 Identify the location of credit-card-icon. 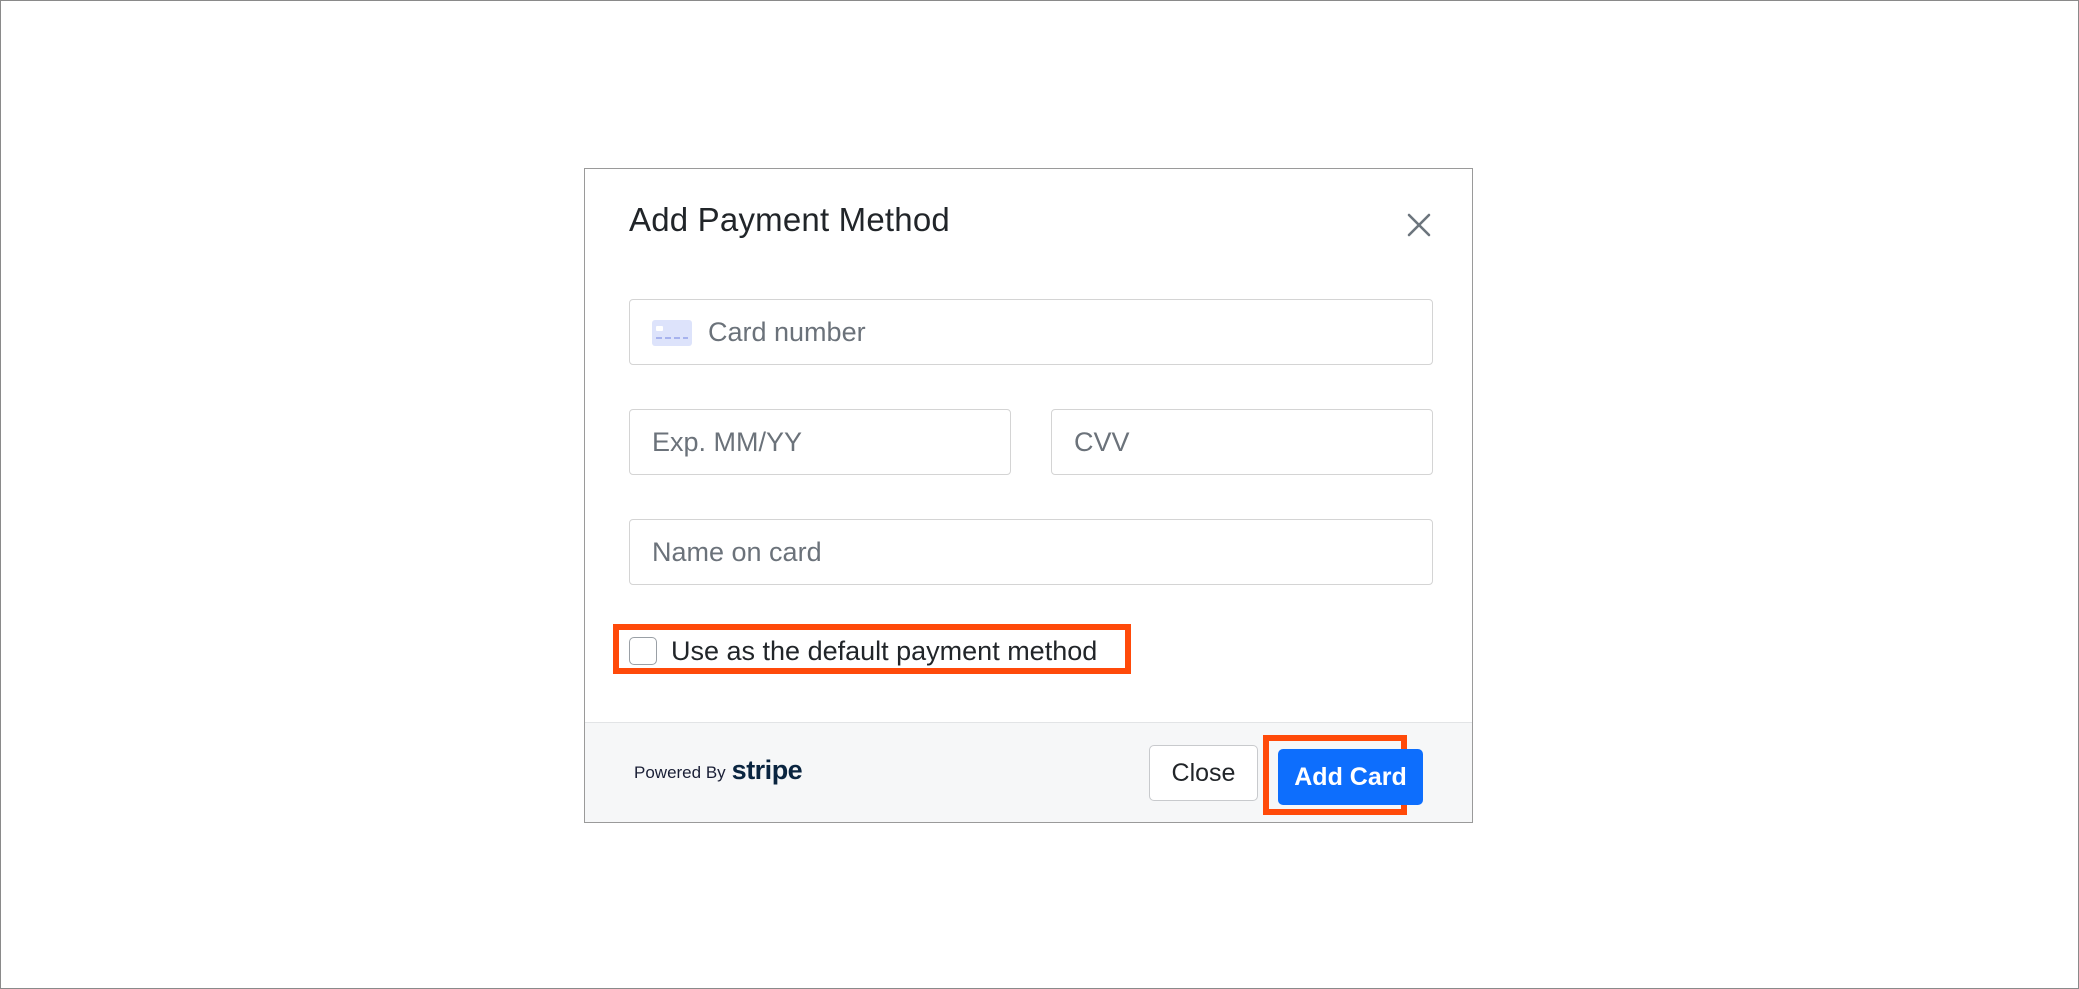
(672, 333).